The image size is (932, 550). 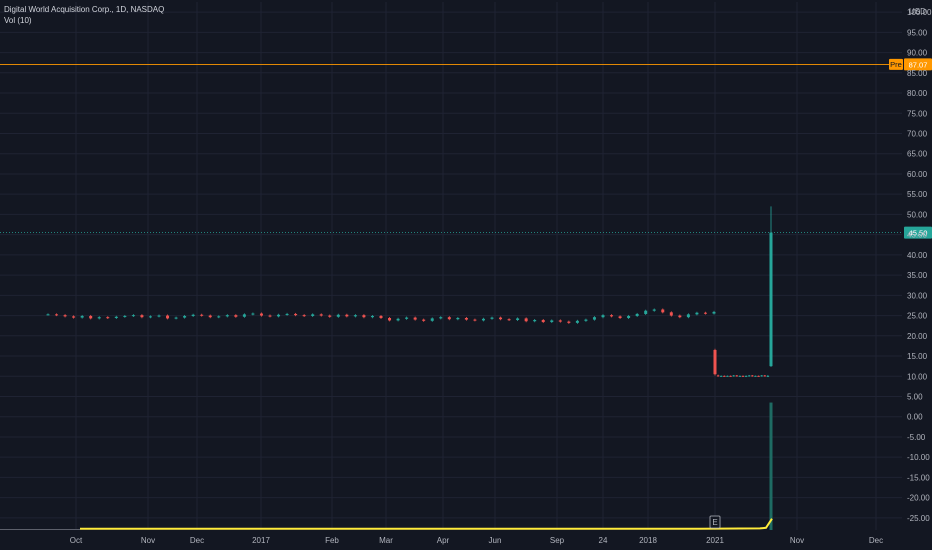 I want to click on y-tick-label: 70.00, so click(x=917, y=133).